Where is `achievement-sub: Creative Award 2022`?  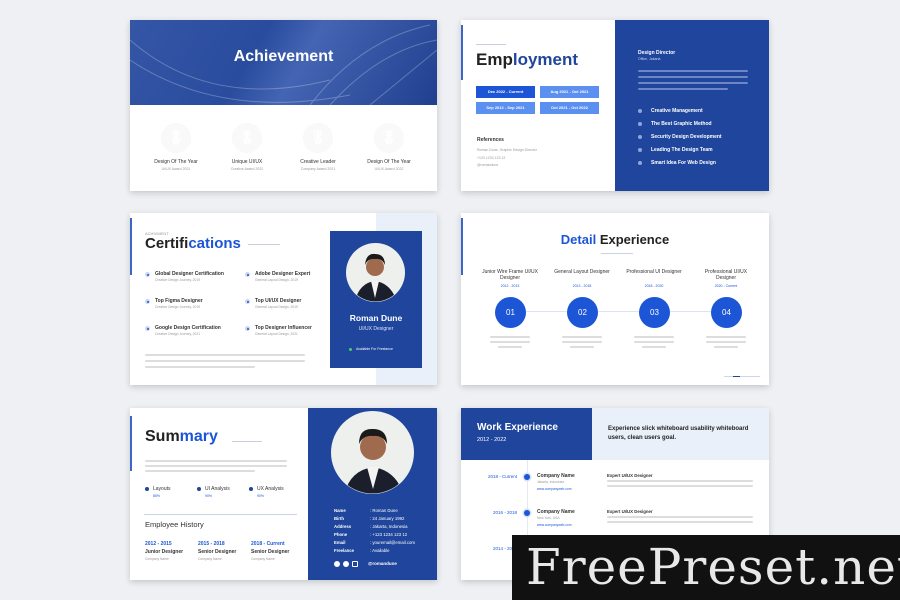 achievement-sub: Creative Award 2022 is located at coordinates (247, 169).